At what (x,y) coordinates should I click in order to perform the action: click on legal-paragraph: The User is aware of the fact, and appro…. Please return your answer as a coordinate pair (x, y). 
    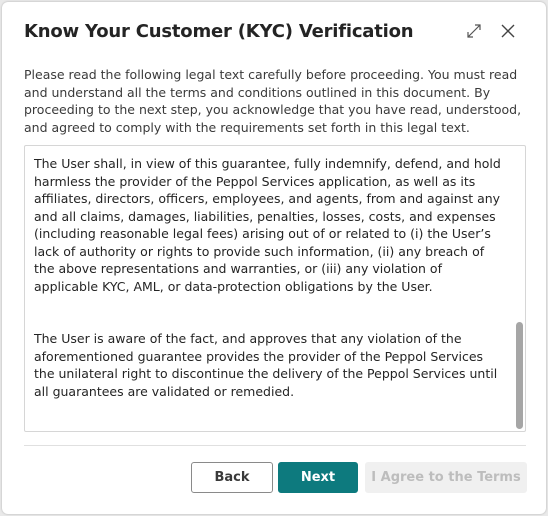
    Looking at the image, I should click on (266, 365).